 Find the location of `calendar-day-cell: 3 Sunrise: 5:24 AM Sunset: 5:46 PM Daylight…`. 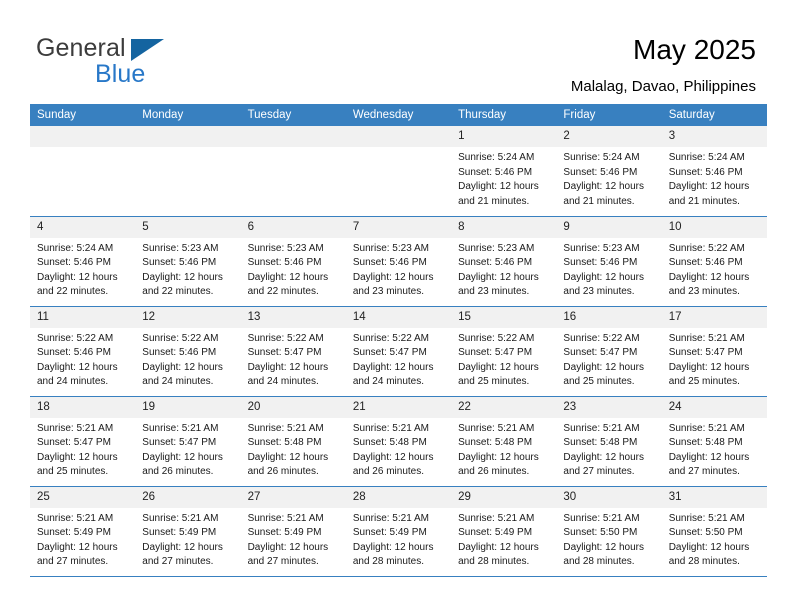

calendar-day-cell: 3 Sunrise: 5:24 AM Sunset: 5:46 PM Daylight… is located at coordinates (714, 171).